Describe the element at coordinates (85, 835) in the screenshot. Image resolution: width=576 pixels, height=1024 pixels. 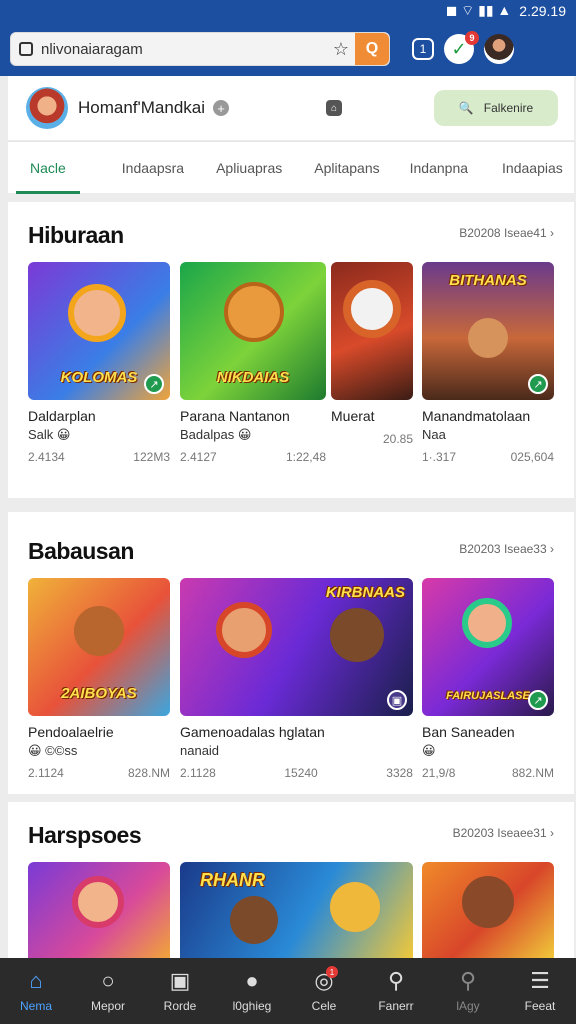
I see `section-title: Harspsoes` at that location.